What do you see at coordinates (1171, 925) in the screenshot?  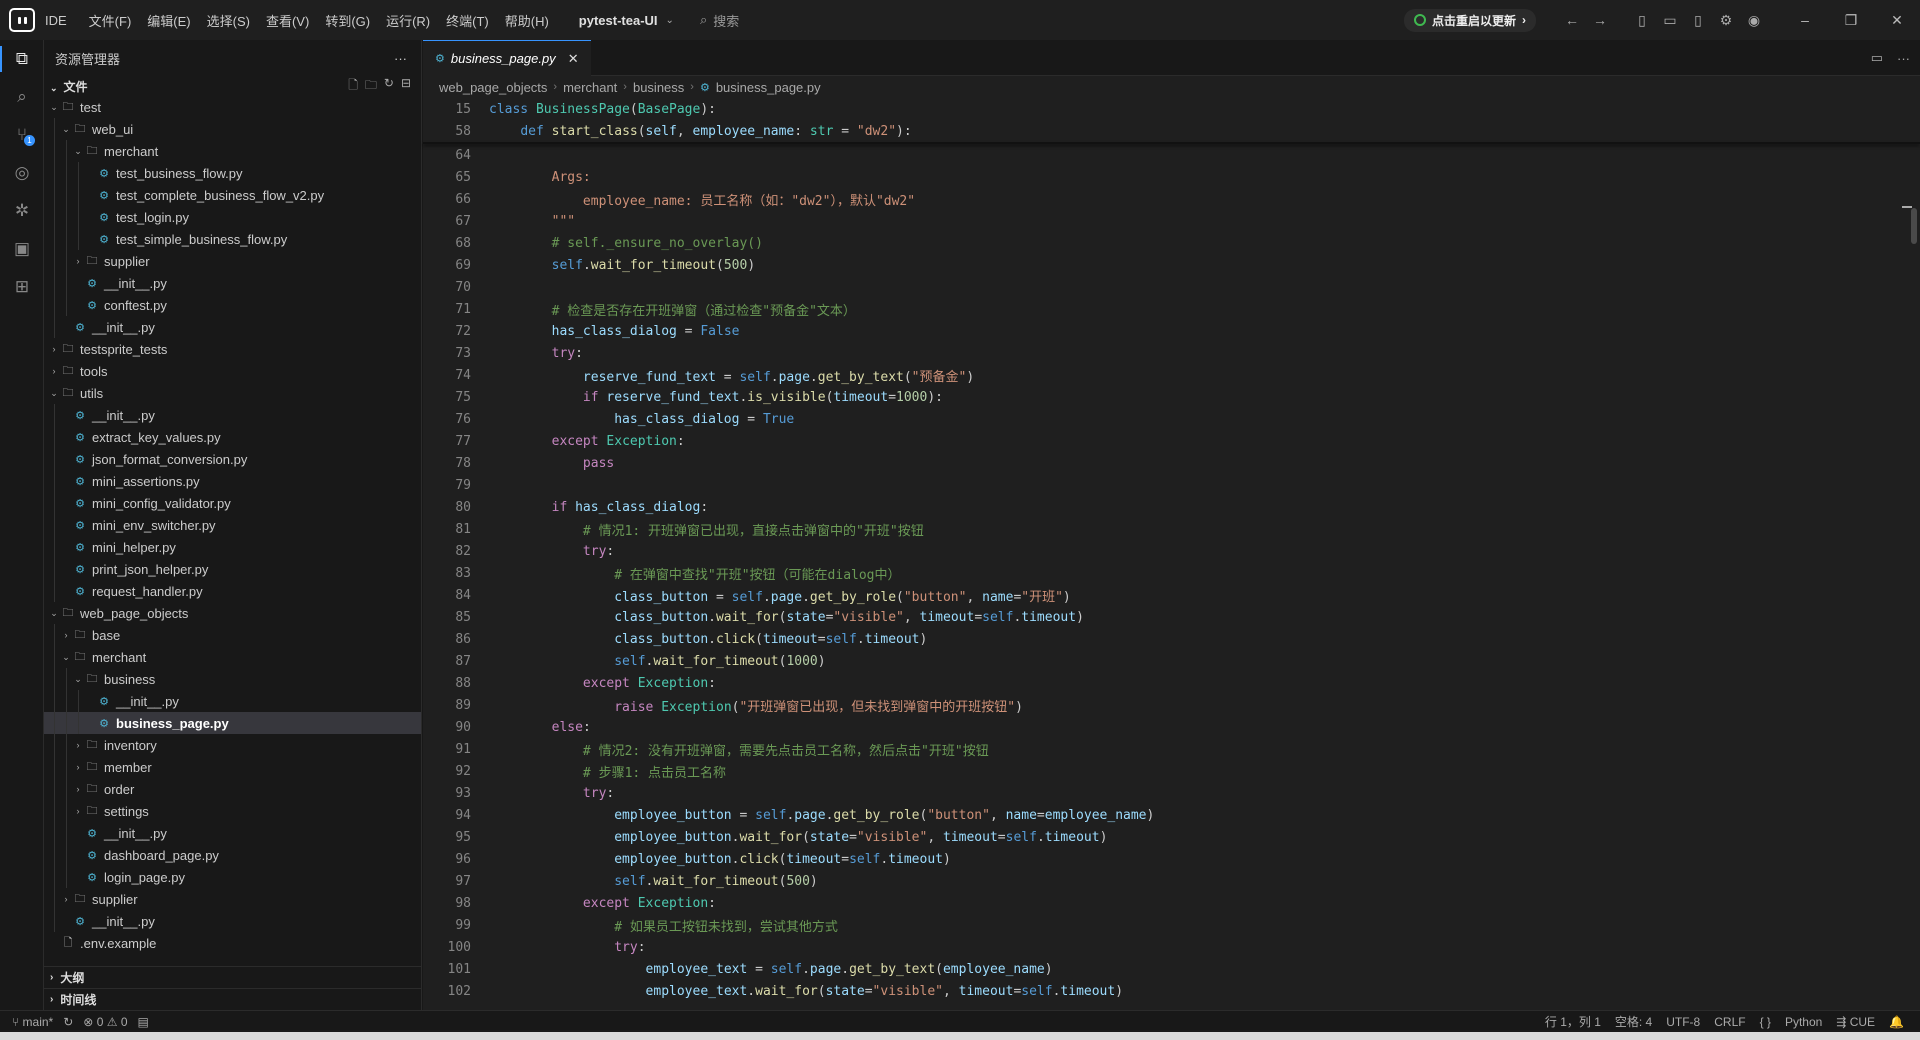 I see `code-line: 99 # 如果员工按钮未找到，尝试其他方式` at bounding box center [1171, 925].